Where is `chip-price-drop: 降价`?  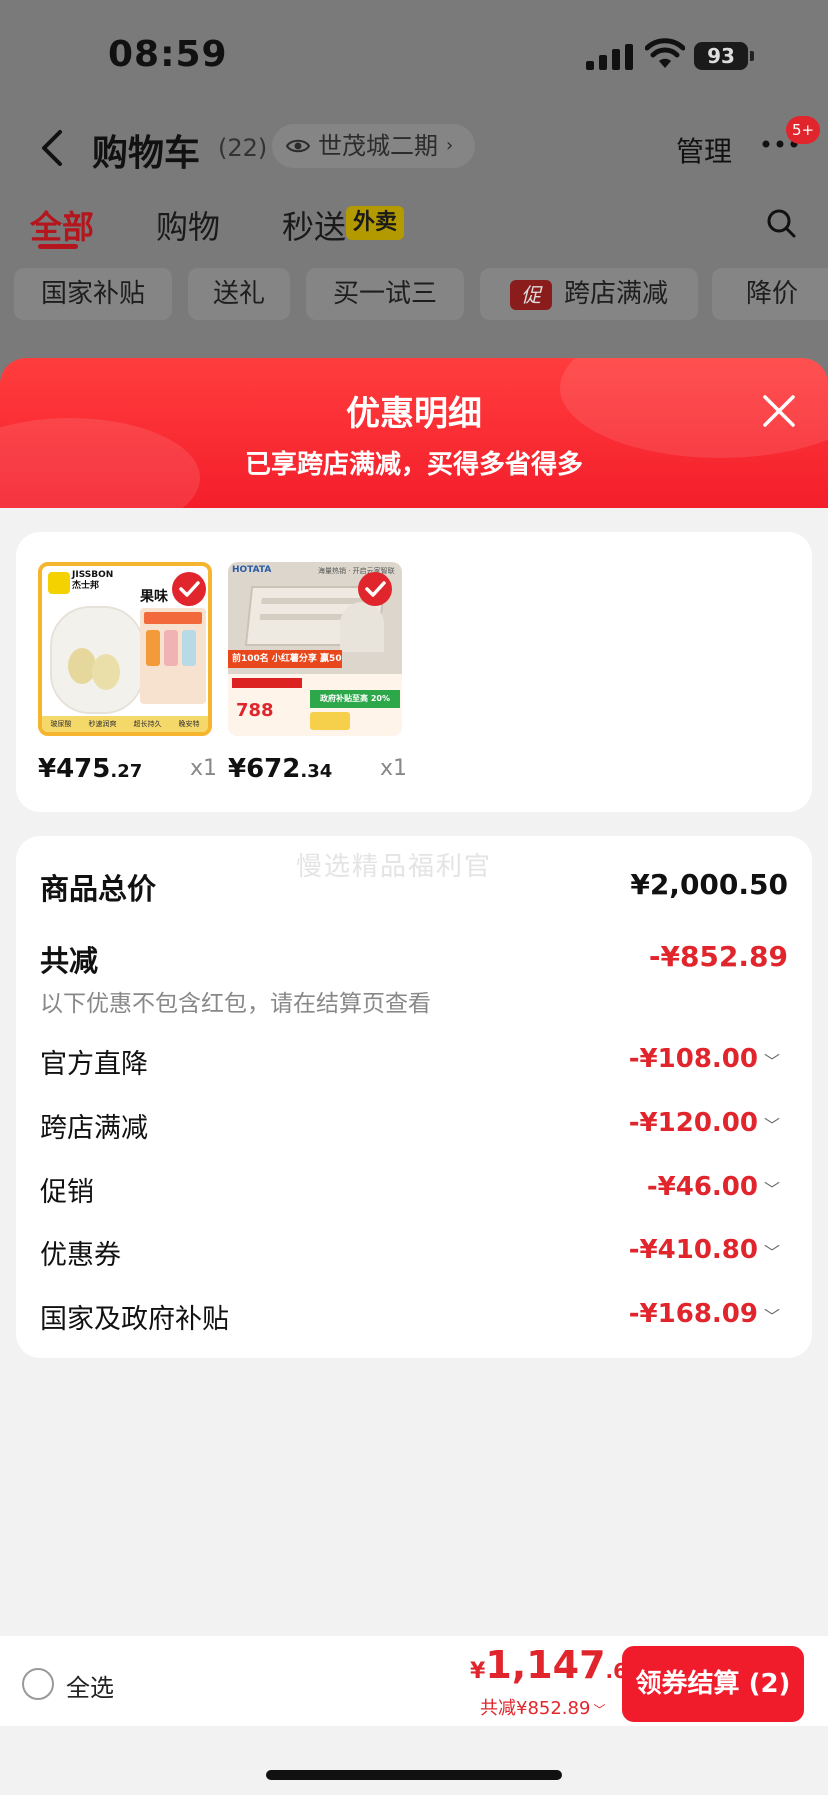 chip-price-drop: 降价 is located at coordinates (770, 294).